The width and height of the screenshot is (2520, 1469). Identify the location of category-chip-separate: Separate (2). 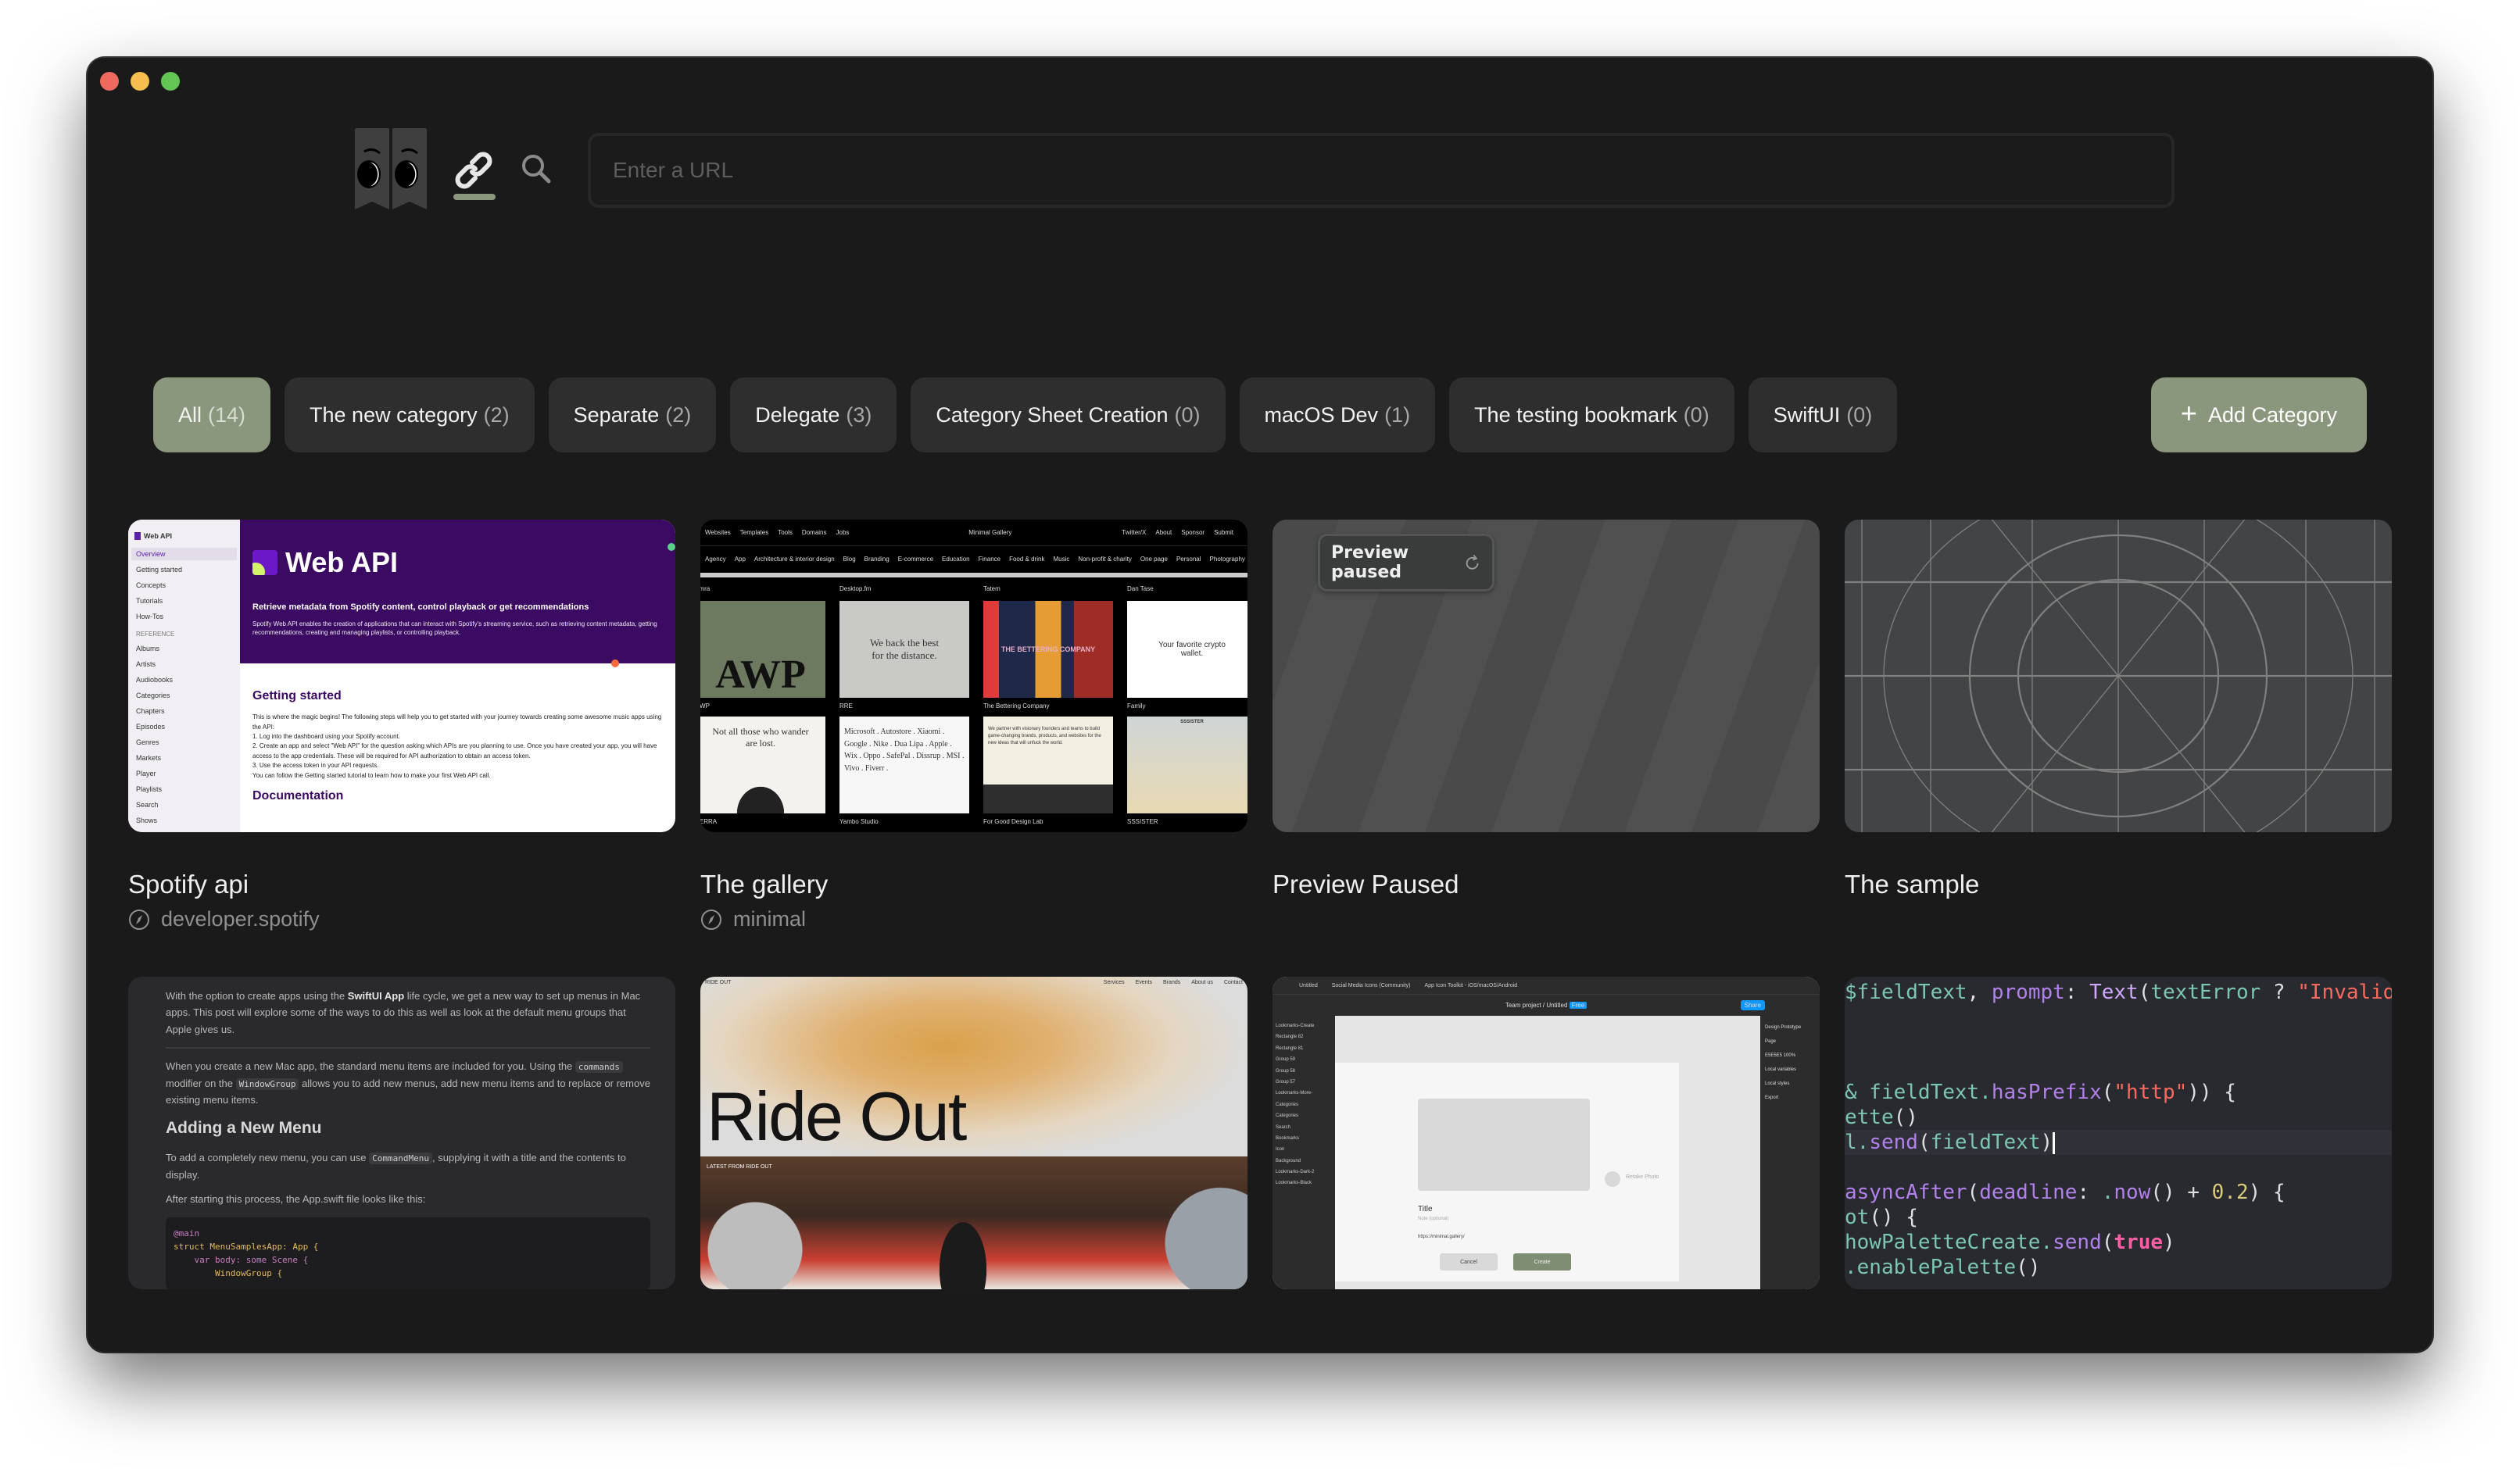
(632, 414).